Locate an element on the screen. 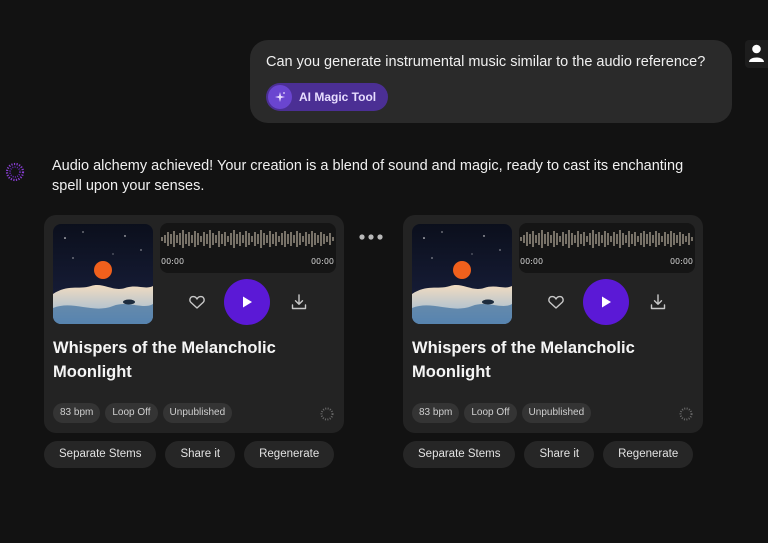  assistant-avatar is located at coordinates (15, 172).